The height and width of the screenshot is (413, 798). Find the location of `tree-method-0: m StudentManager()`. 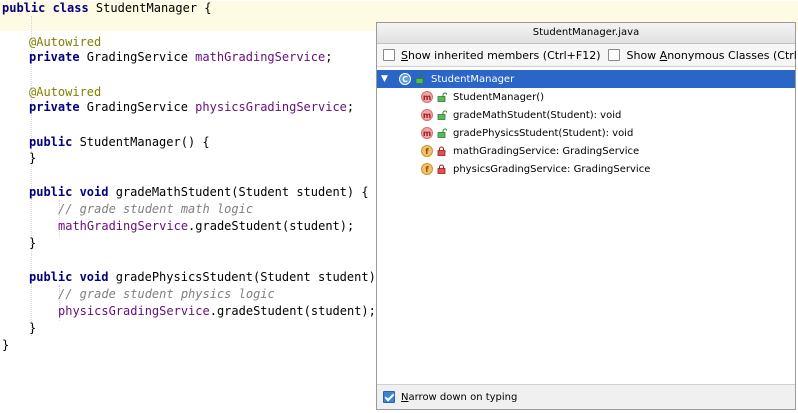

tree-method-0: m StudentManager() is located at coordinates (586, 97).